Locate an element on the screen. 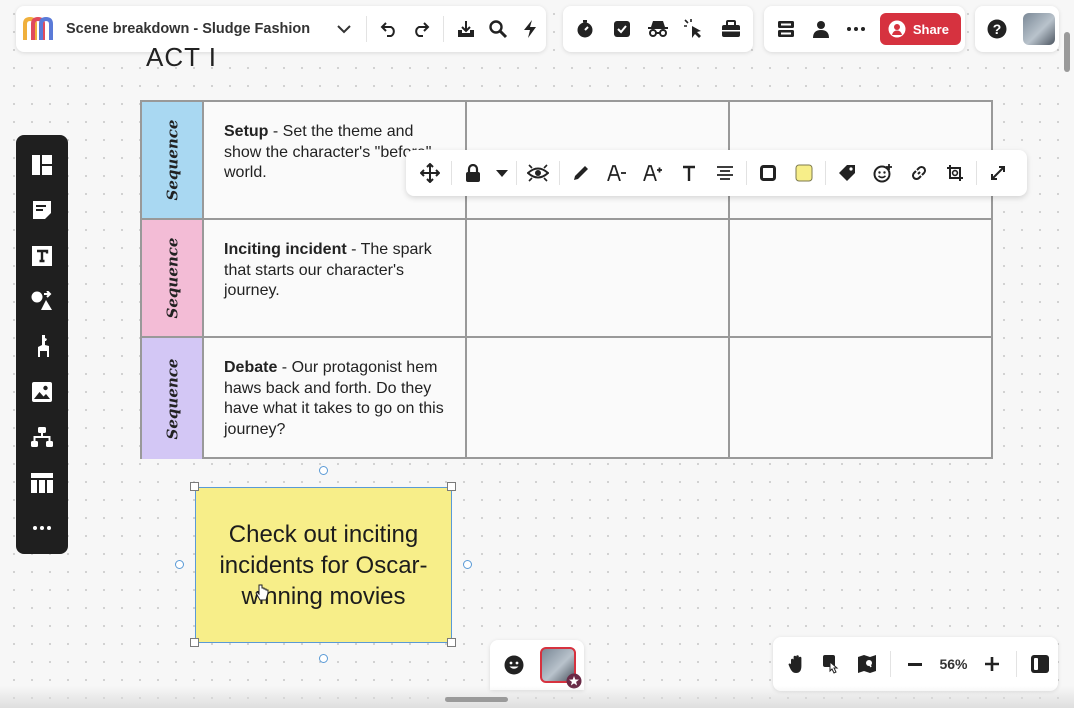  help-icon: ? is located at coordinates (997, 29).